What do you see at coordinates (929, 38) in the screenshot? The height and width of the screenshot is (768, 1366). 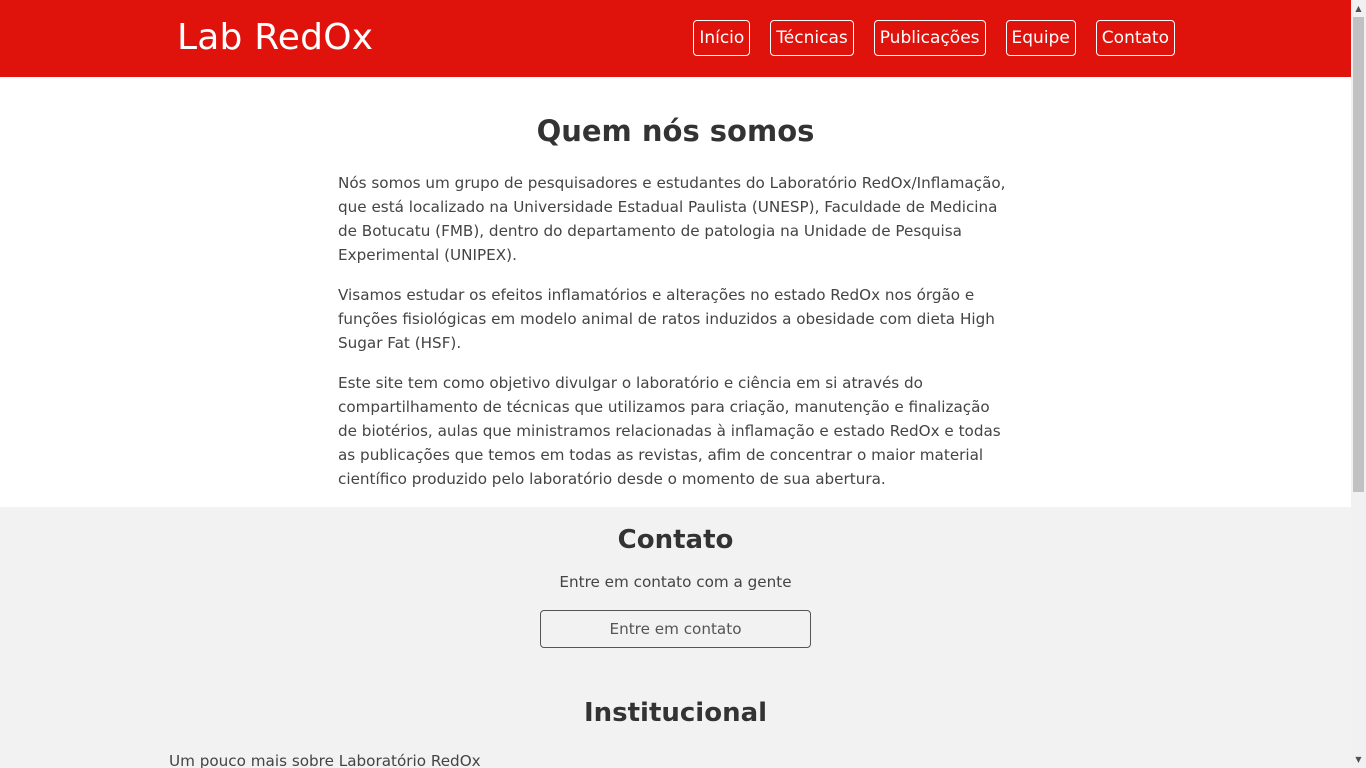 I see `nav-link-publicacoes: Publicações` at bounding box center [929, 38].